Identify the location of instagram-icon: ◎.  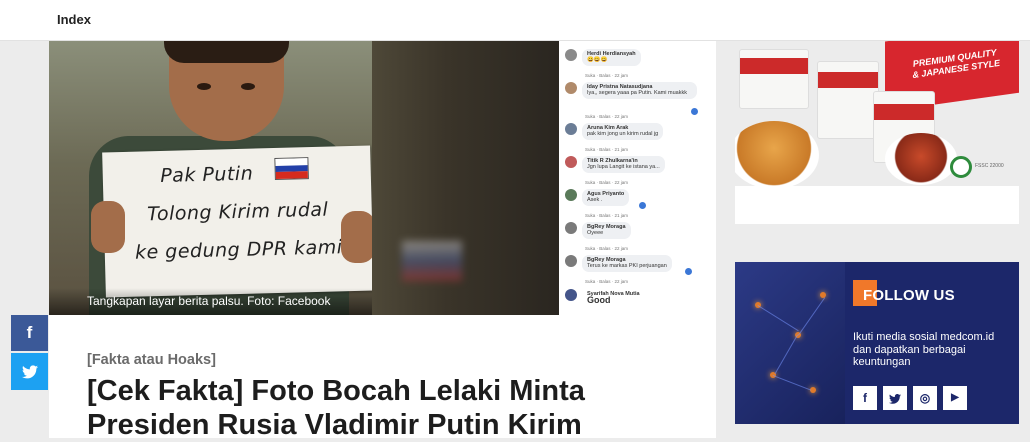
(925, 398).